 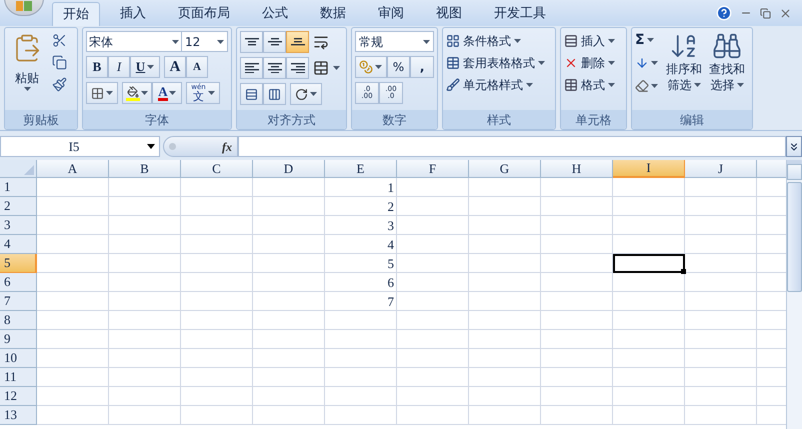 What do you see at coordinates (145, 169) in the screenshot?
I see `column-header: B` at bounding box center [145, 169].